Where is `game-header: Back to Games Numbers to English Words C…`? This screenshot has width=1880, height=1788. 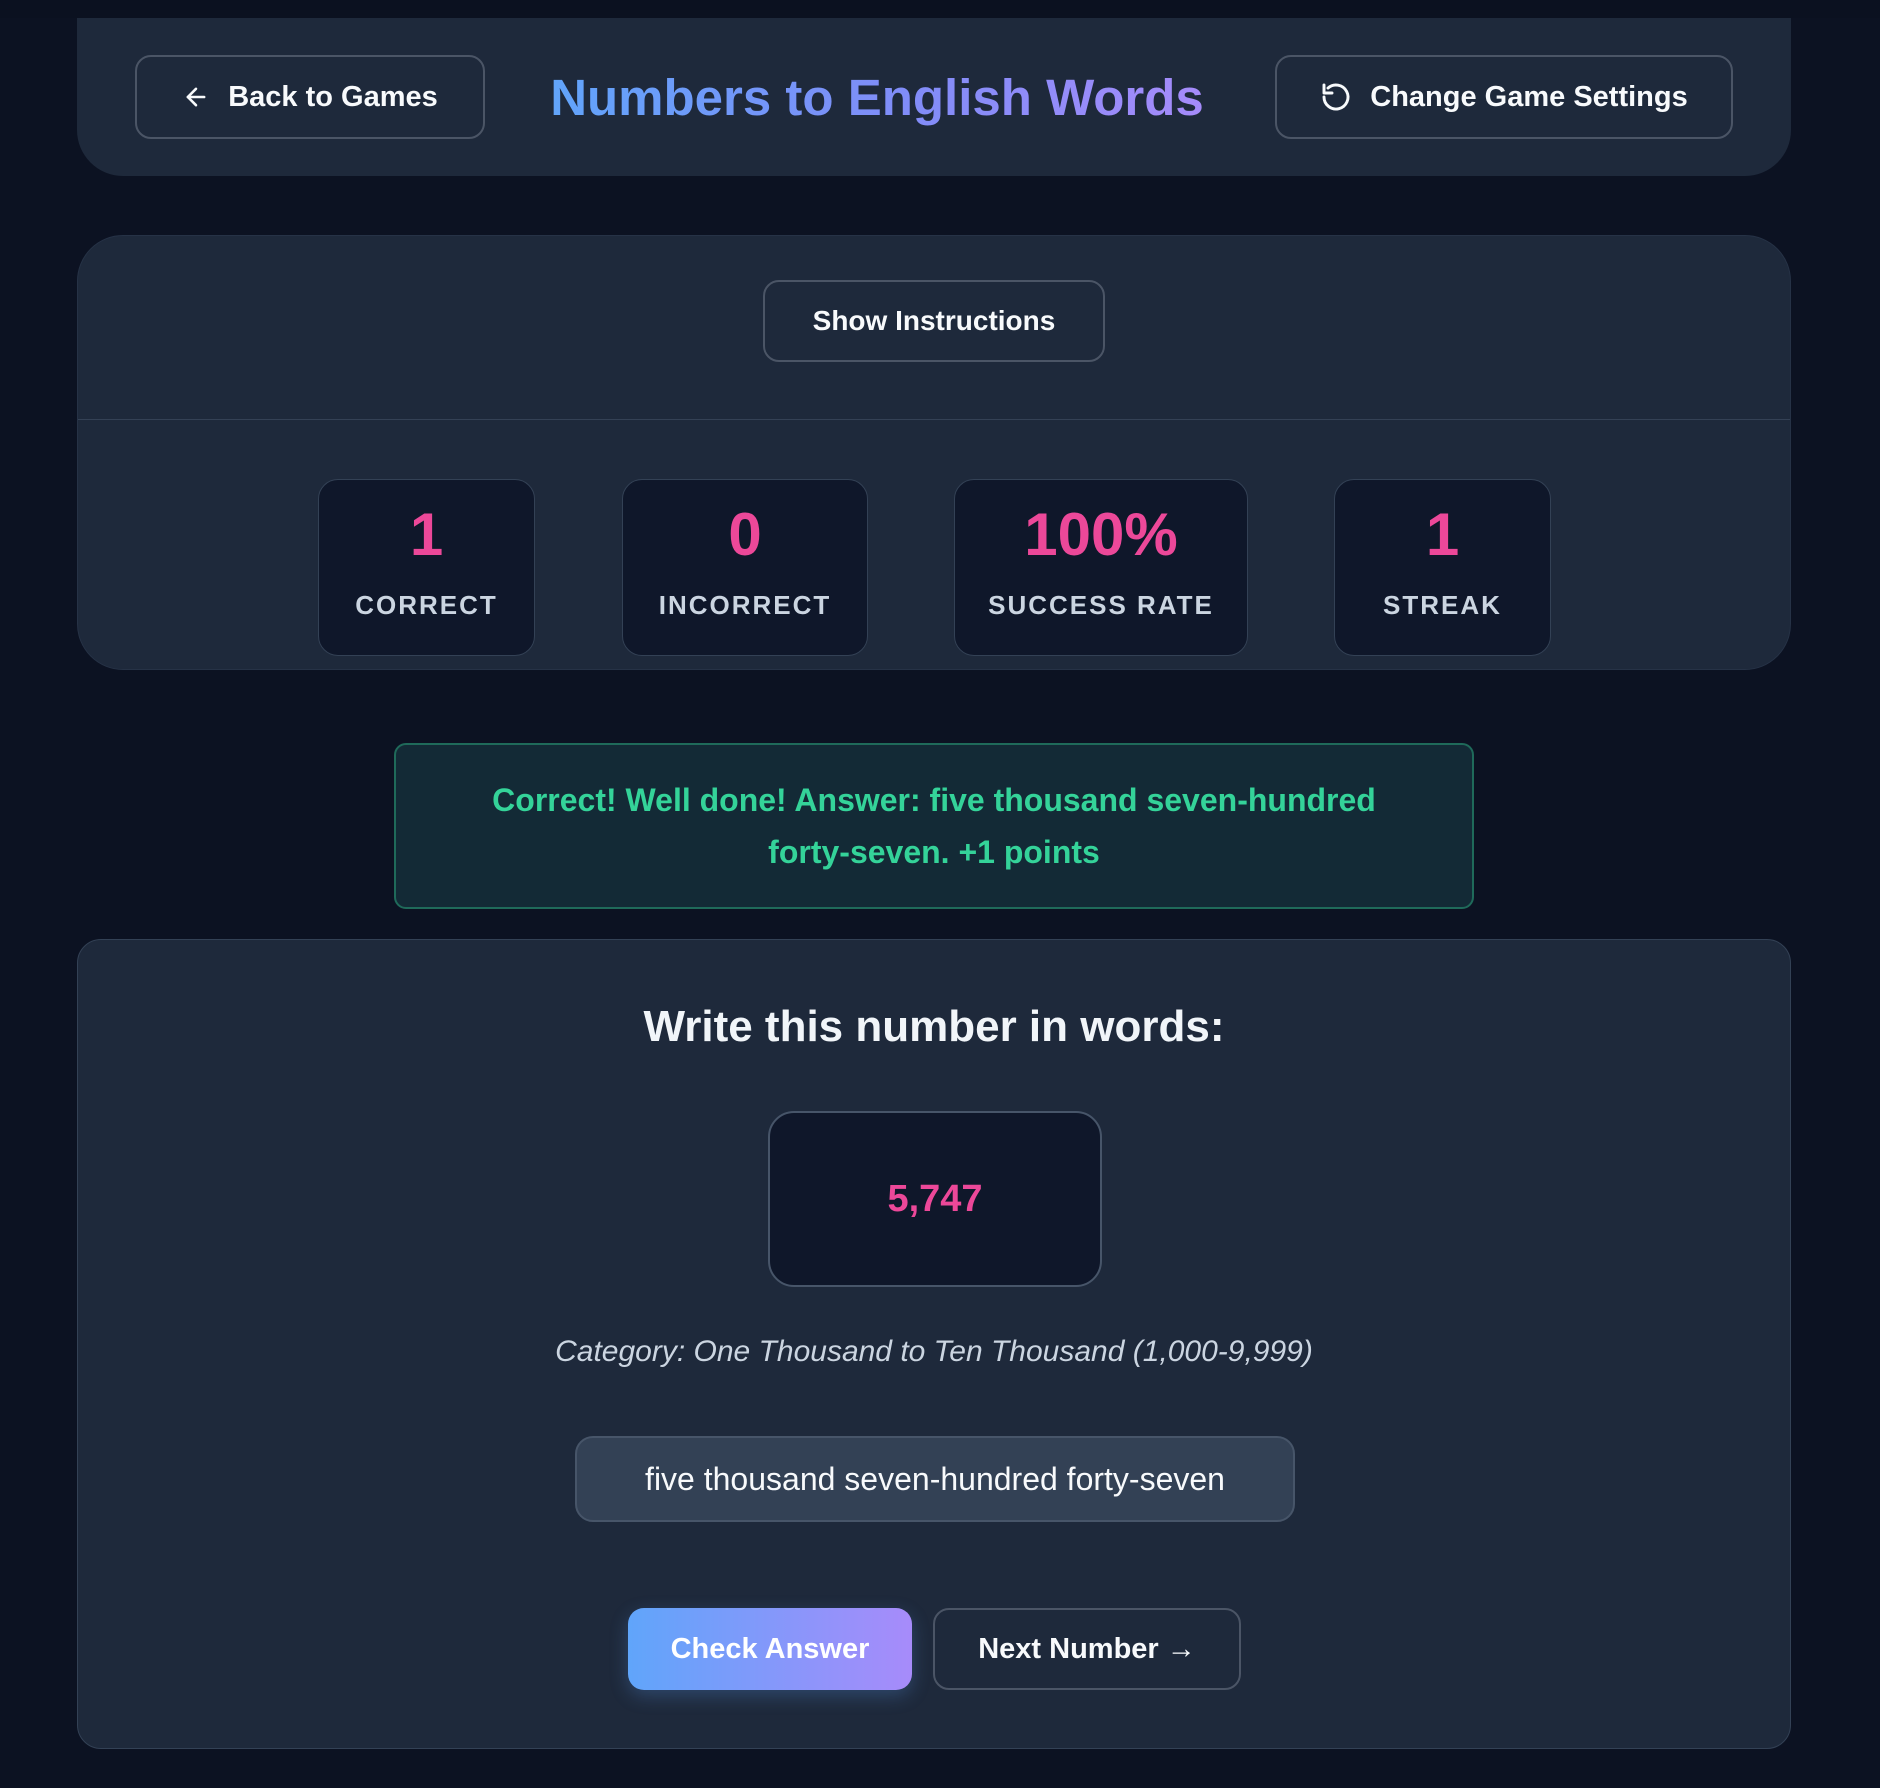
game-header: Back to Games Numbers to English Words C… is located at coordinates (934, 97).